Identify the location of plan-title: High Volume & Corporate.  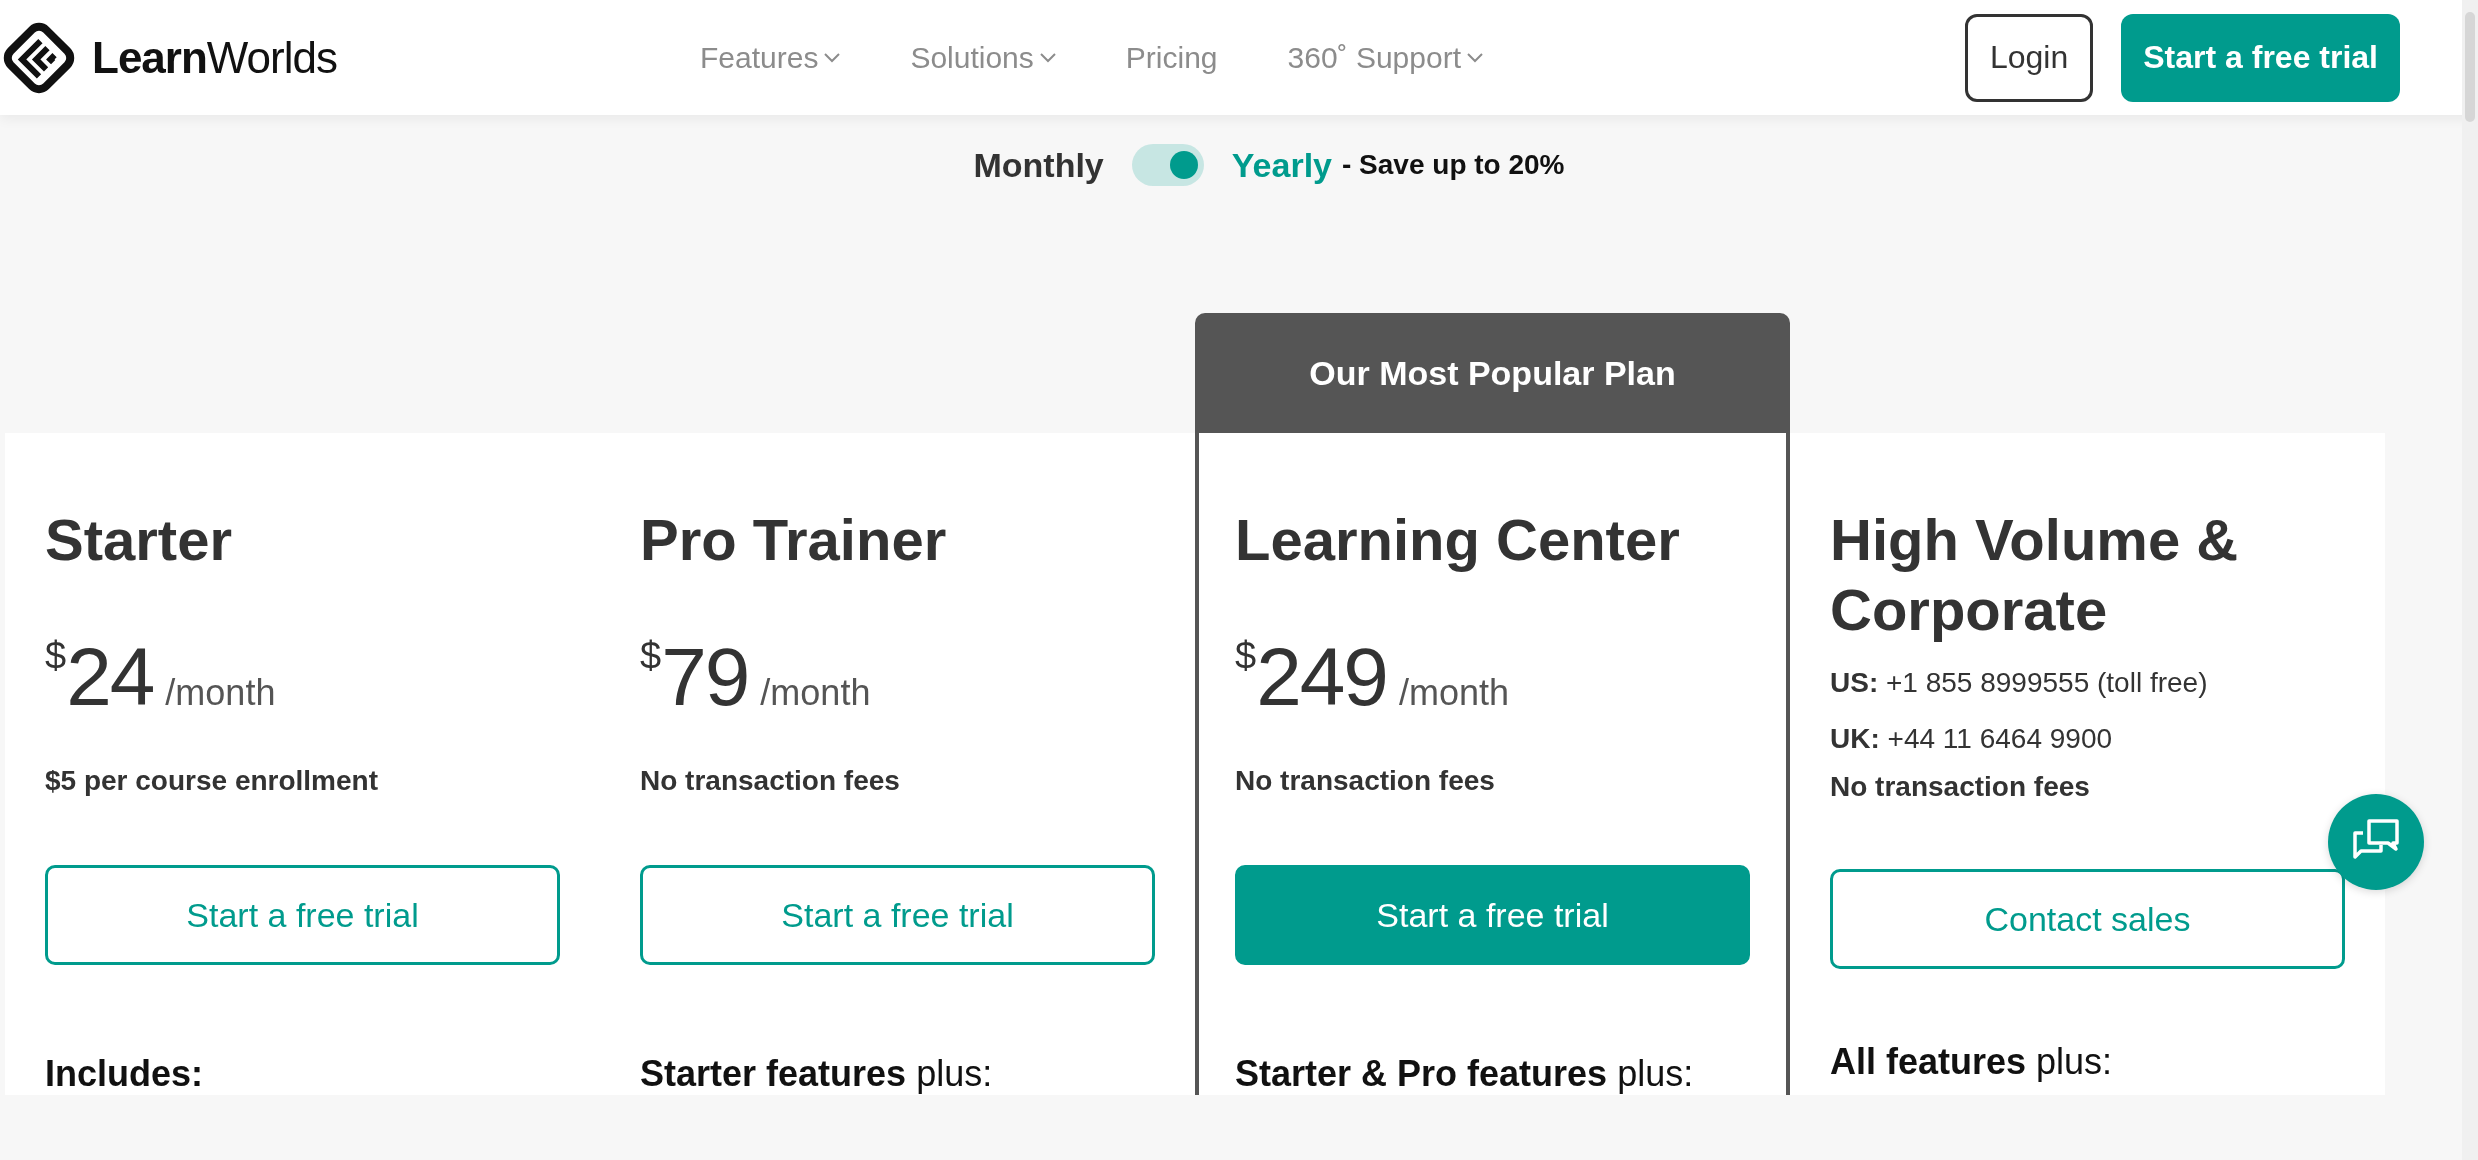
(2035, 575).